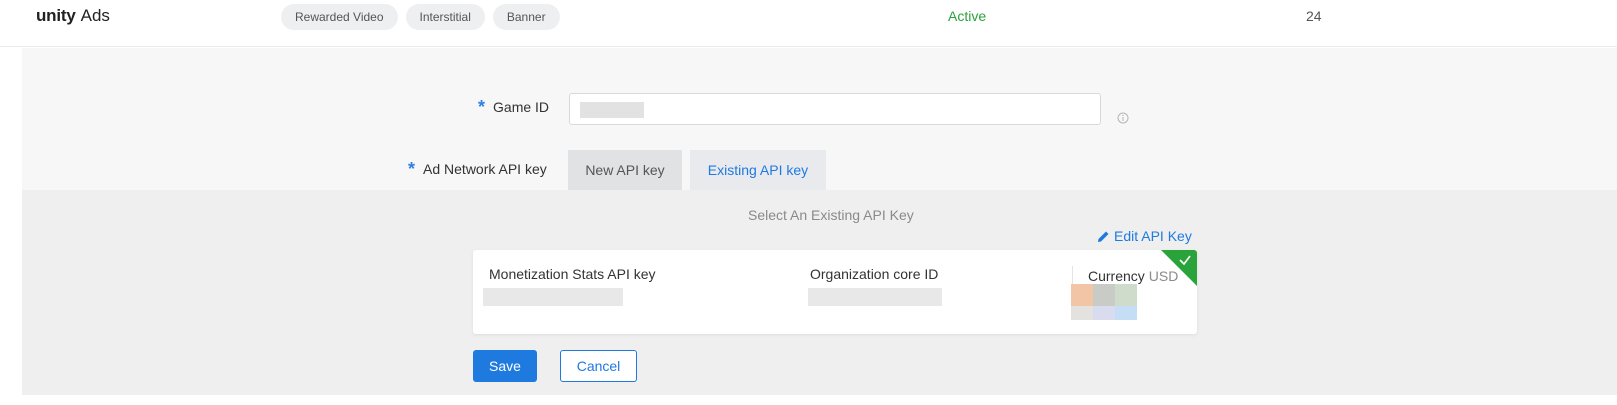  What do you see at coordinates (598, 366) in the screenshot?
I see `cancel-button: Cancel` at bounding box center [598, 366].